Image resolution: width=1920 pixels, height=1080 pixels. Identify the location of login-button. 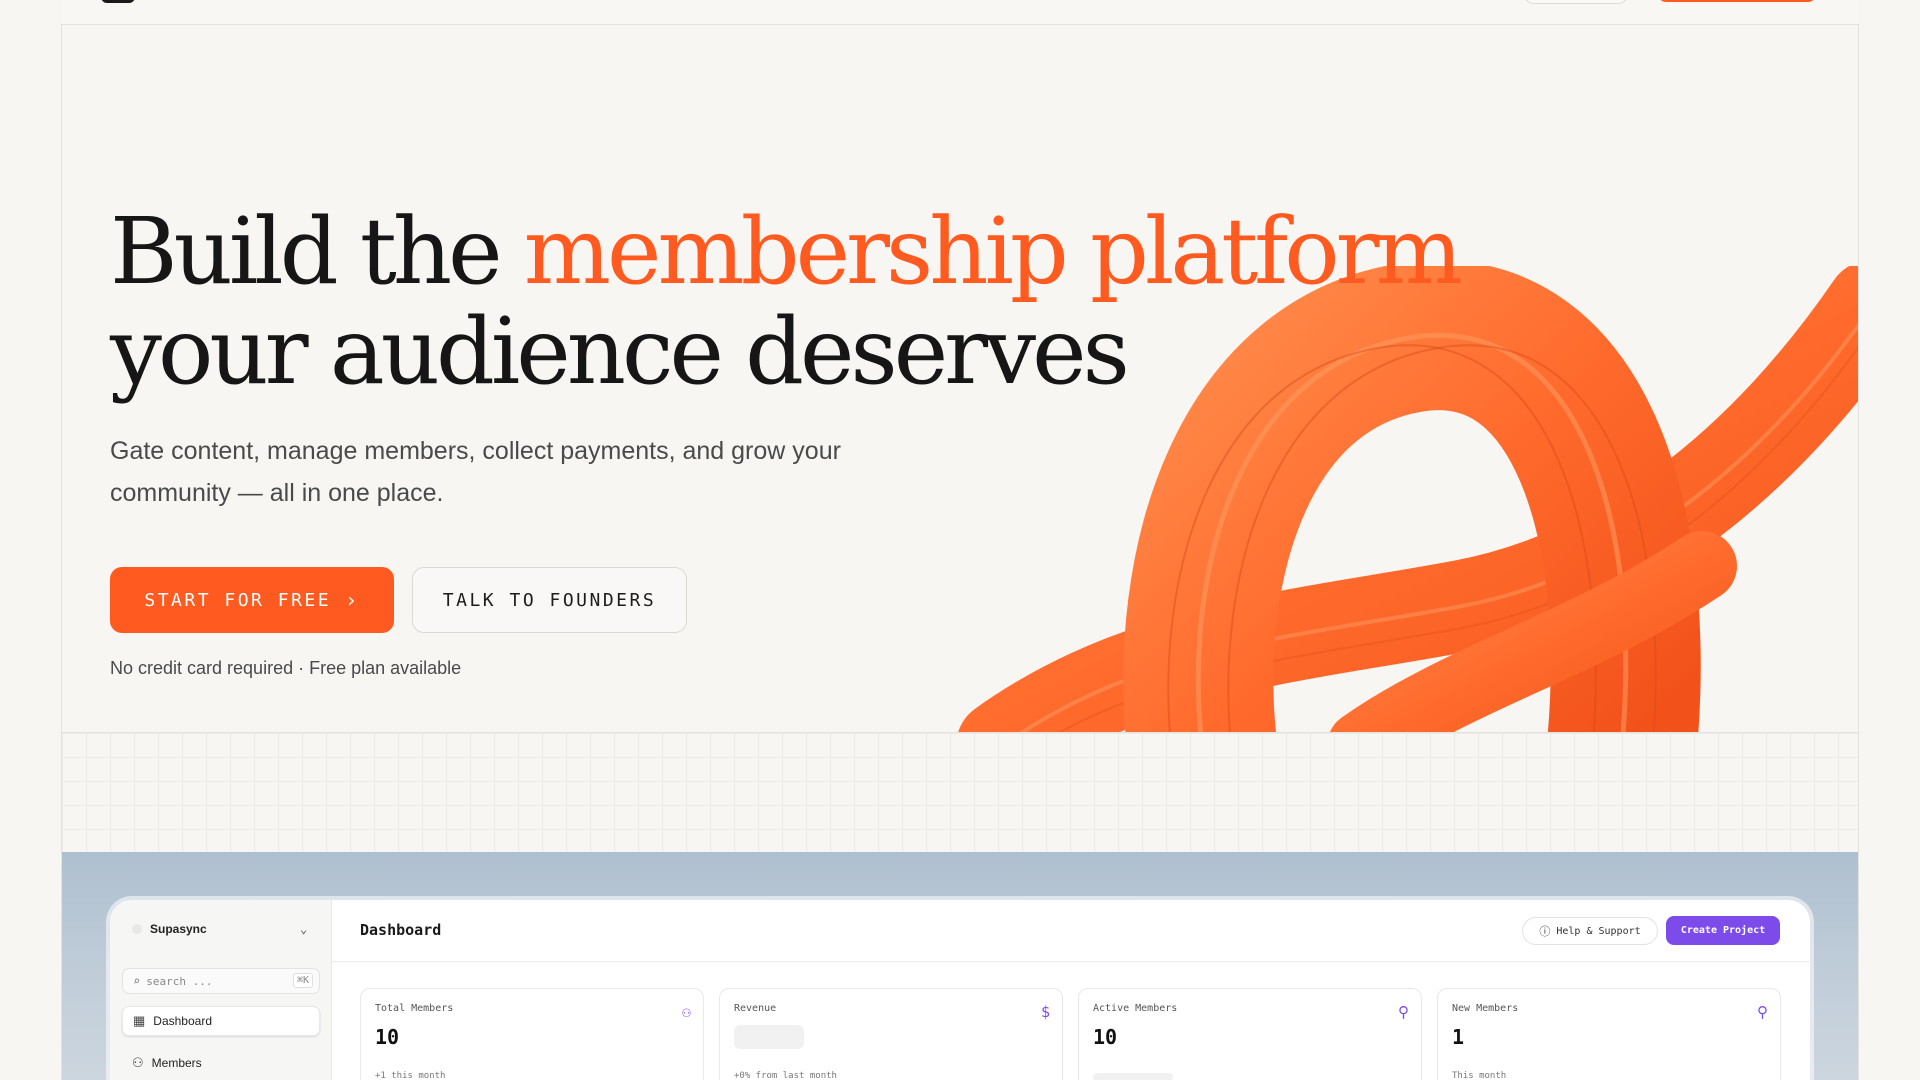
(1576, 2).